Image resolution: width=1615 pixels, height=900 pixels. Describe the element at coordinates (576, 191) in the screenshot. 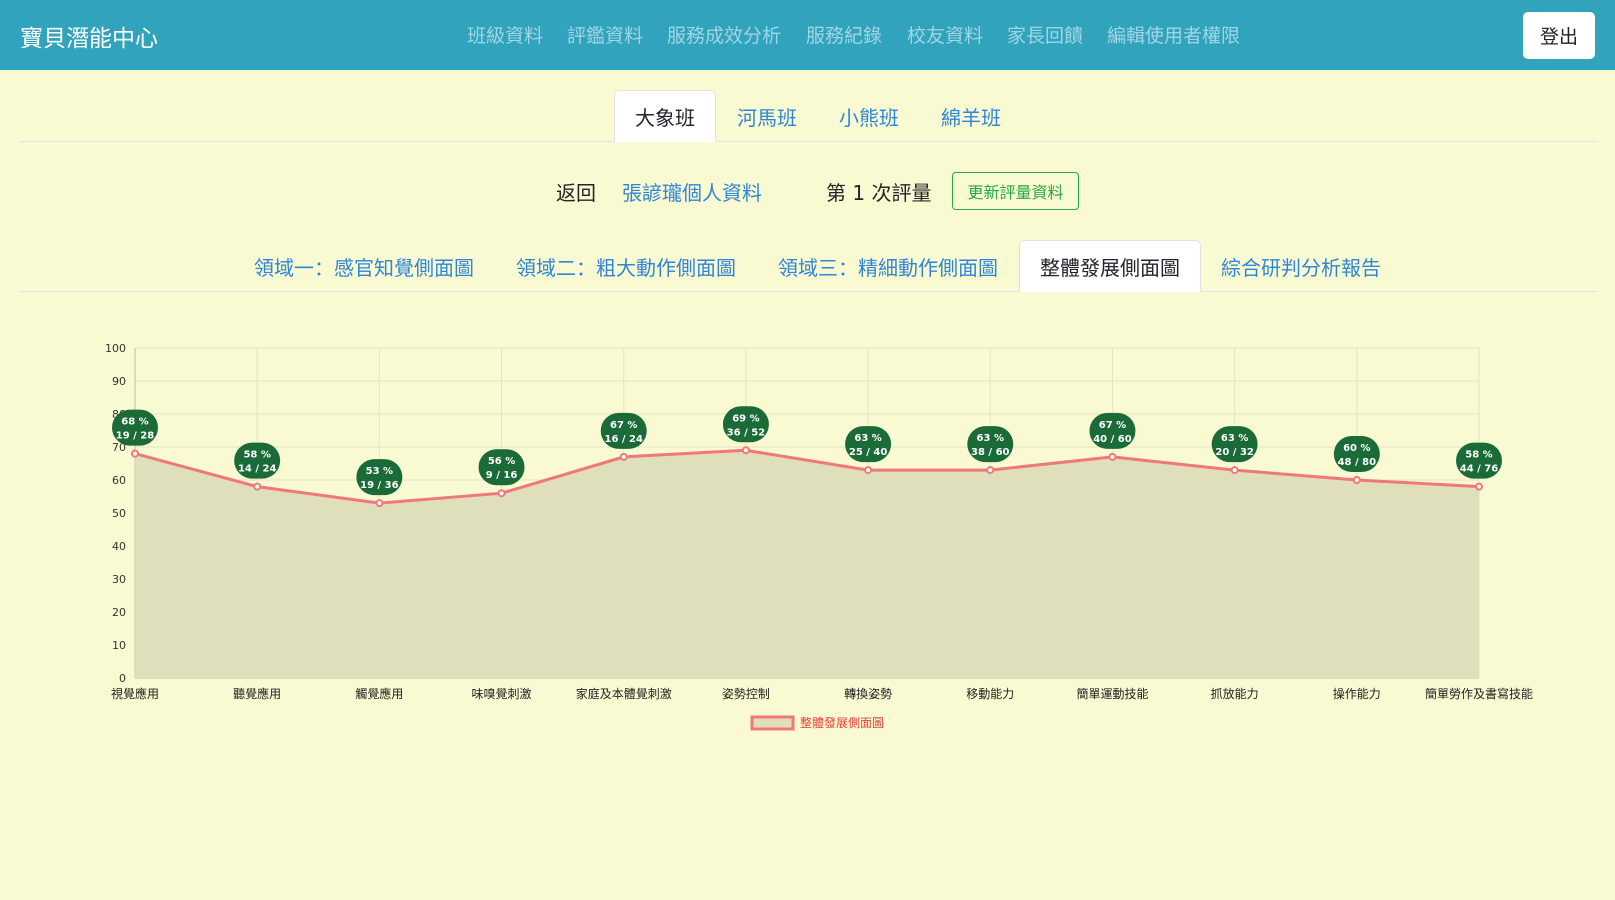

I see `back-link: 返回` at that location.